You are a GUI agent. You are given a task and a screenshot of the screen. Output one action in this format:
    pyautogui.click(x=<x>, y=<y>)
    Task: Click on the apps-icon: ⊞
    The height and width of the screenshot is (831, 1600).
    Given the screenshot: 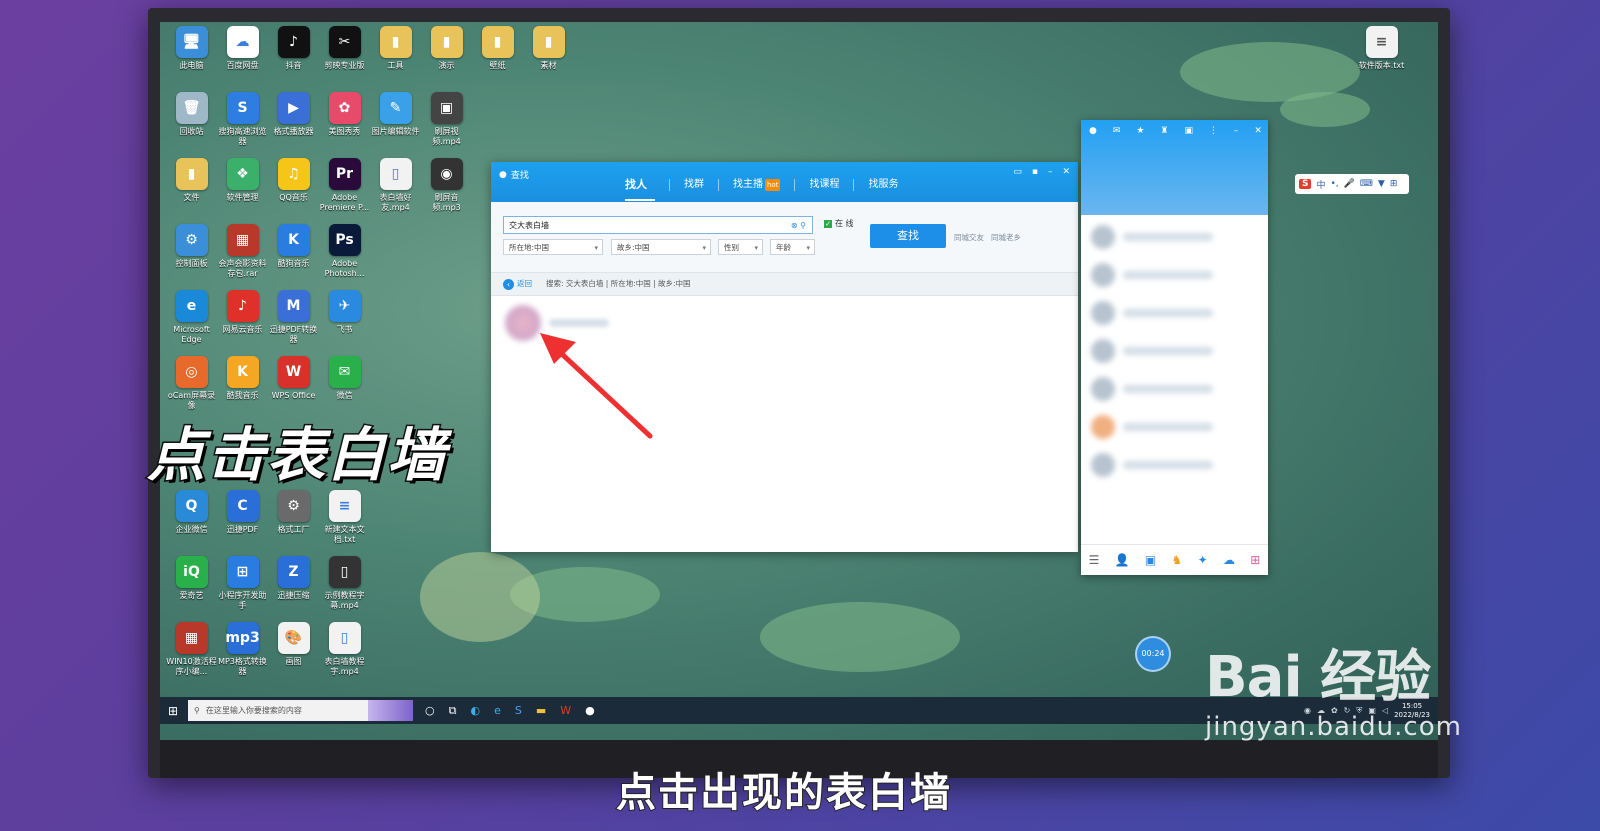 What is the action you would take?
    pyautogui.click(x=1255, y=560)
    